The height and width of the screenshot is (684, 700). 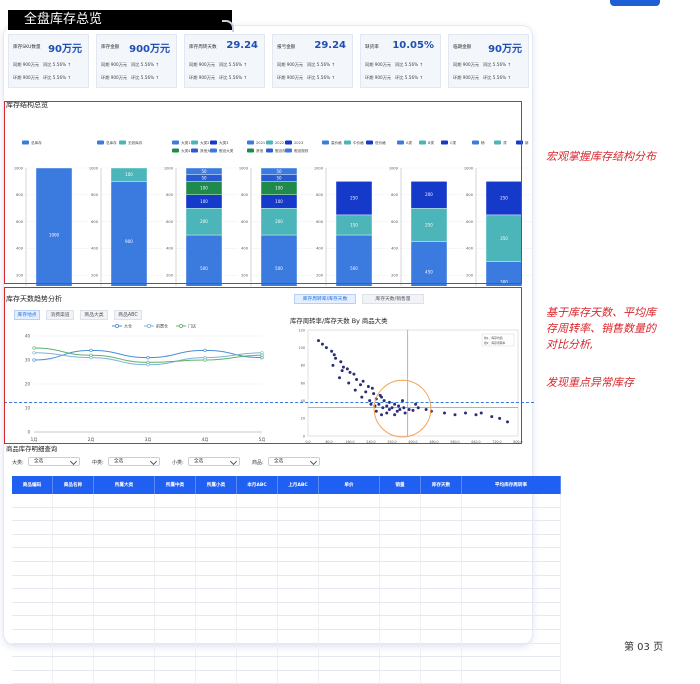 What do you see at coordinates (527, 142) in the screenshot?
I see `legend-label: 新` at bounding box center [527, 142].